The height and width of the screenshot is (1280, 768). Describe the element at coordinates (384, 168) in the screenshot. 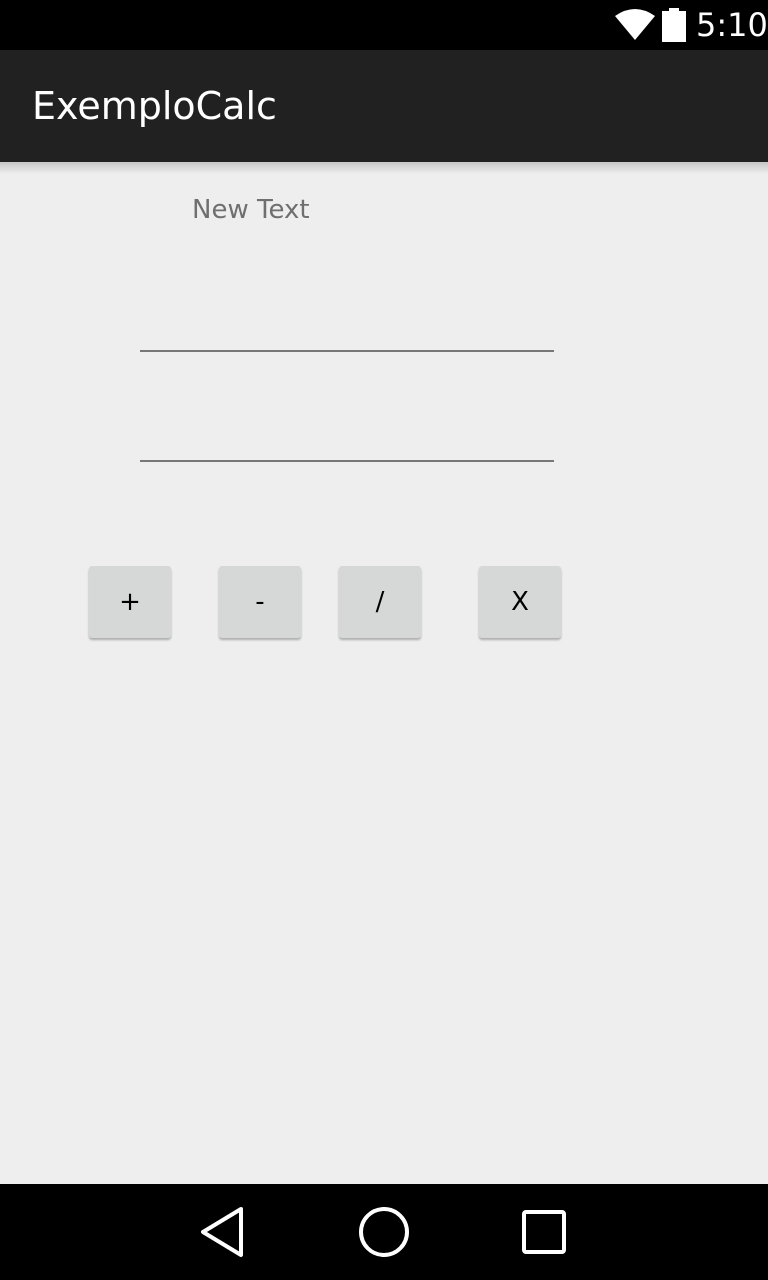

I see `action-bar-shadow` at that location.